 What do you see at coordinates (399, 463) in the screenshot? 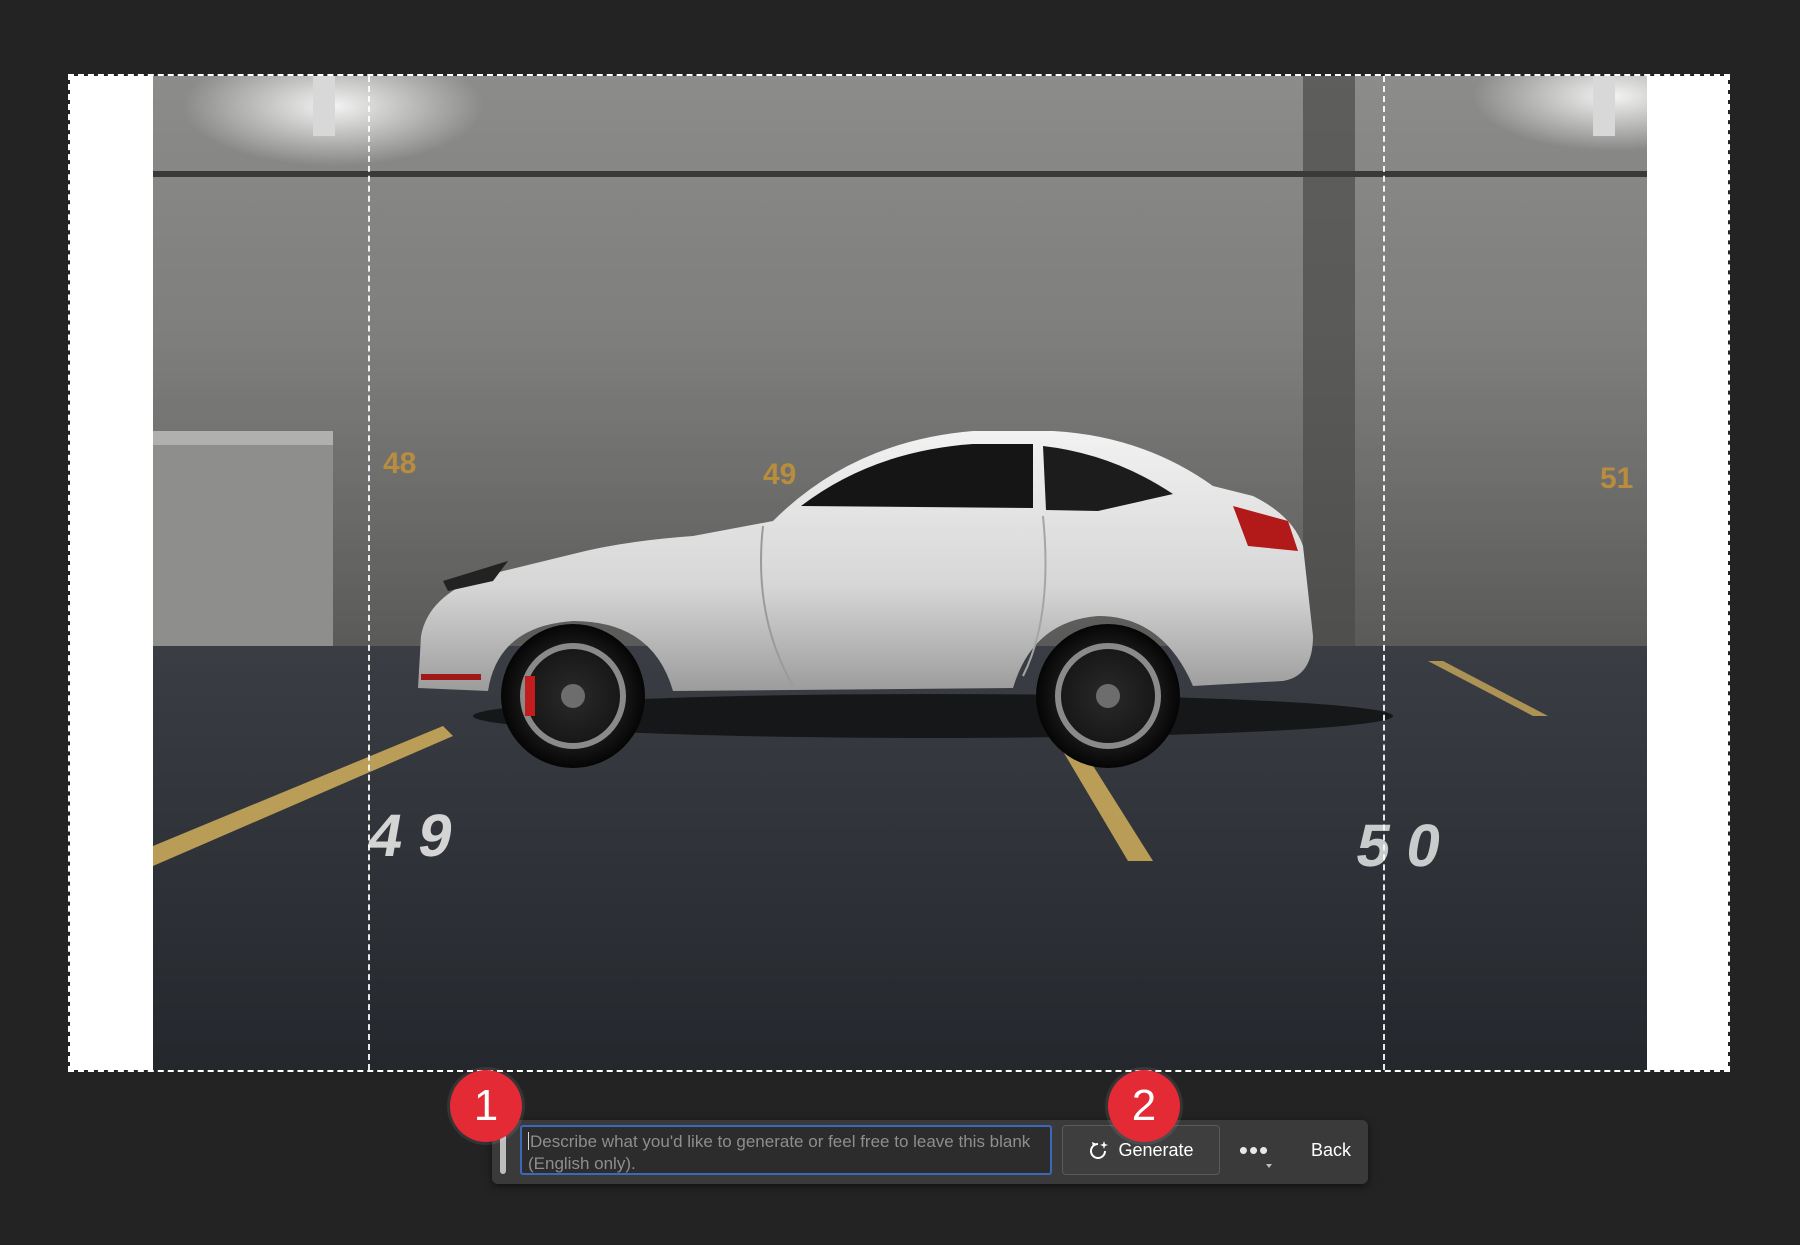
I see `svg-text: 48` at bounding box center [399, 463].